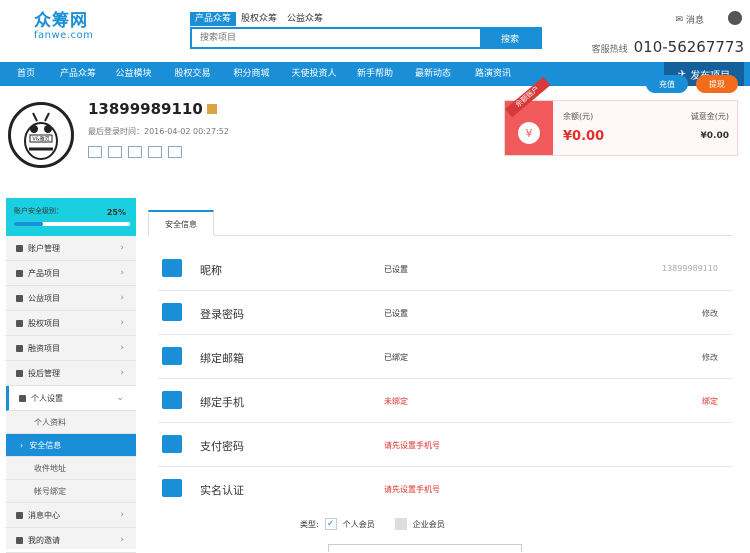 This screenshot has height=553, width=750. Describe the element at coordinates (717, 84) in the screenshot. I see `withdraw-button: 提现` at that location.